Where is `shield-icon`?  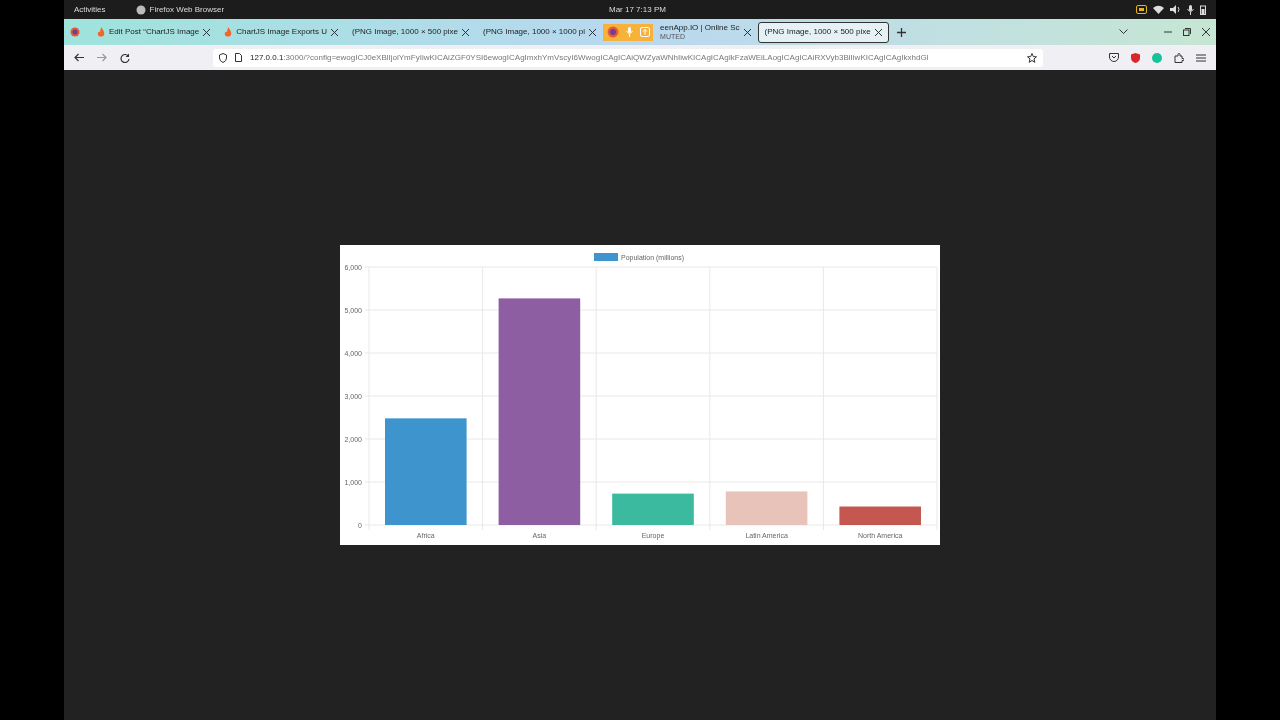
shield-icon is located at coordinates (223, 57).